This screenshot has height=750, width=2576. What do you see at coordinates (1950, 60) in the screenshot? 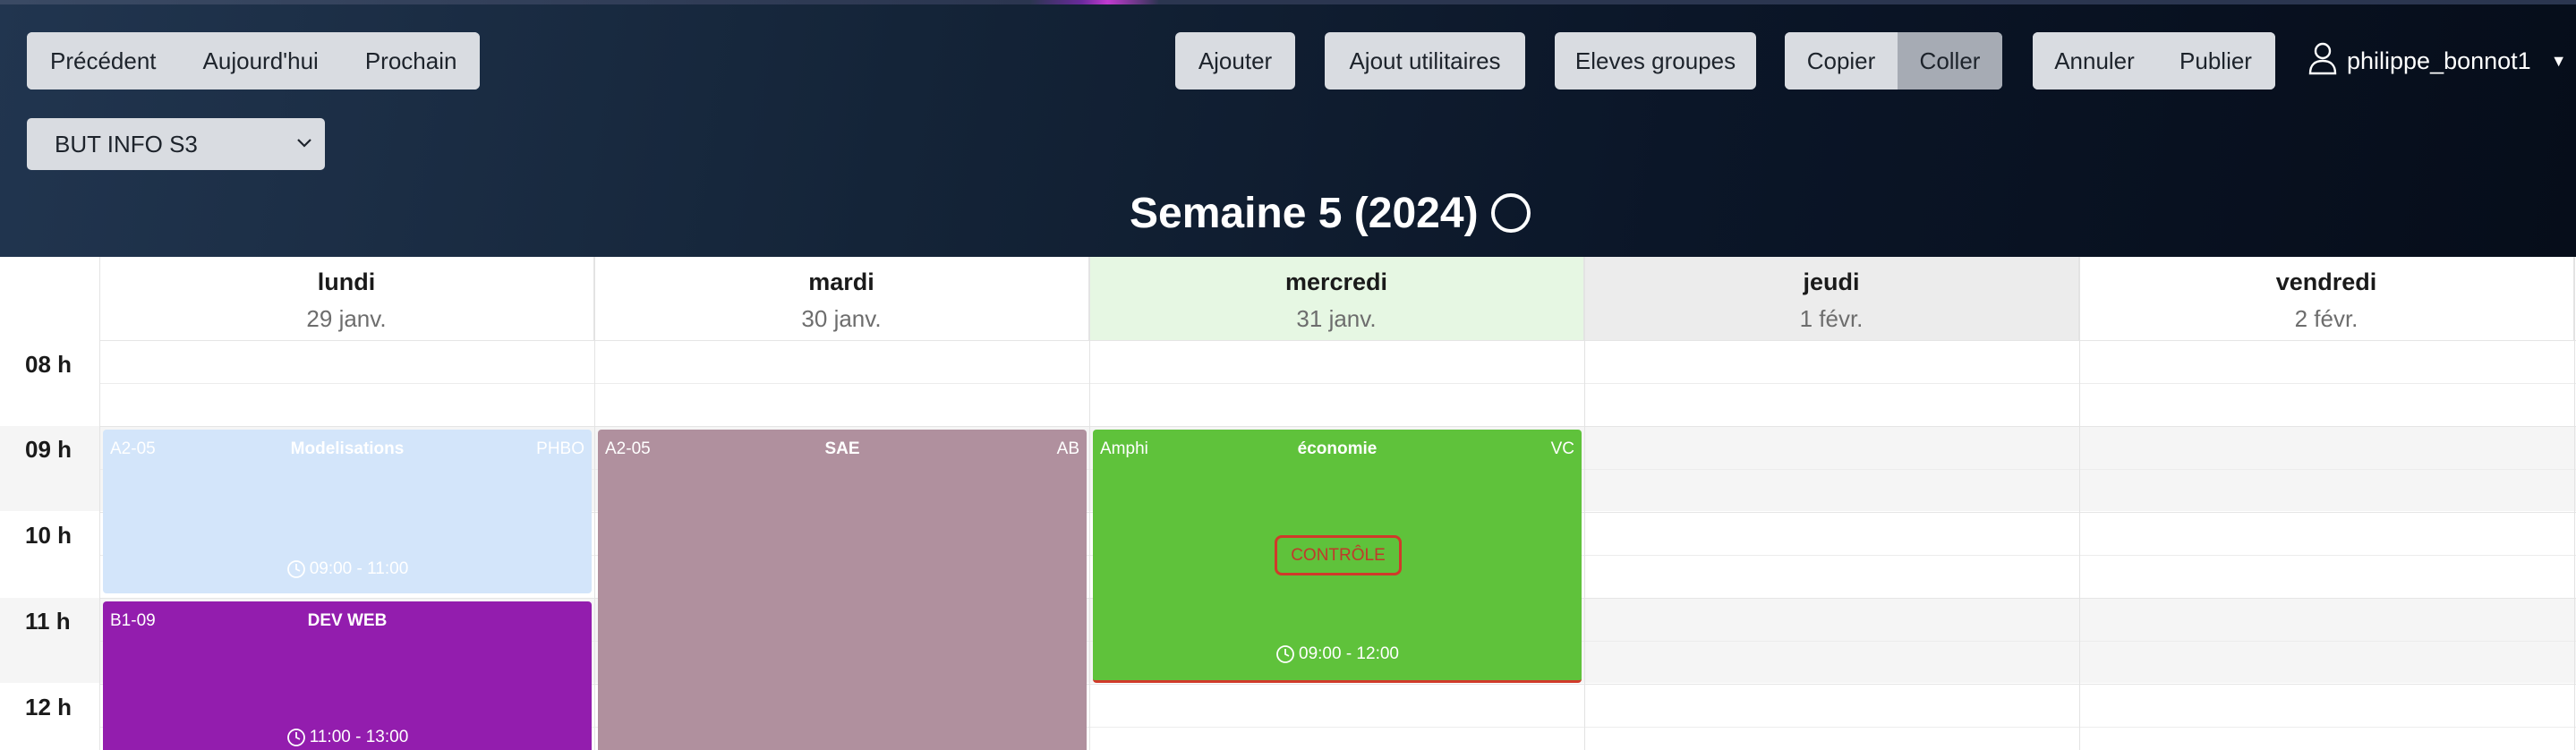
I see `paste-button: Coller` at bounding box center [1950, 60].